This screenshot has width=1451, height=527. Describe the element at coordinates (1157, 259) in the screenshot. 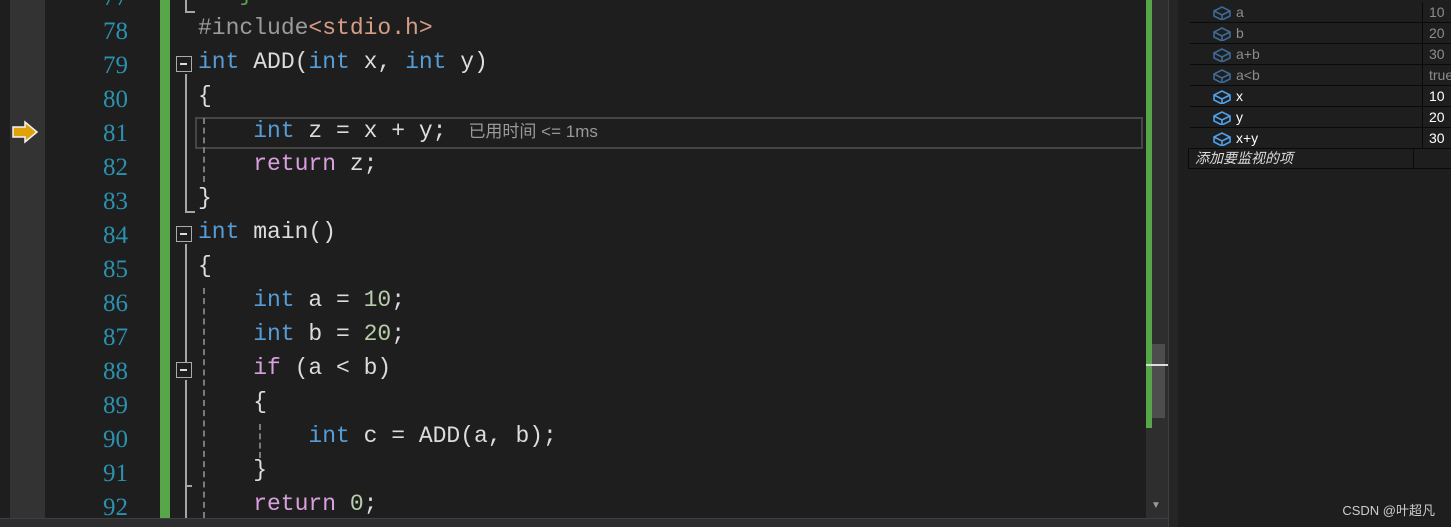

I see `vertical-scrollbar: ▼` at that location.